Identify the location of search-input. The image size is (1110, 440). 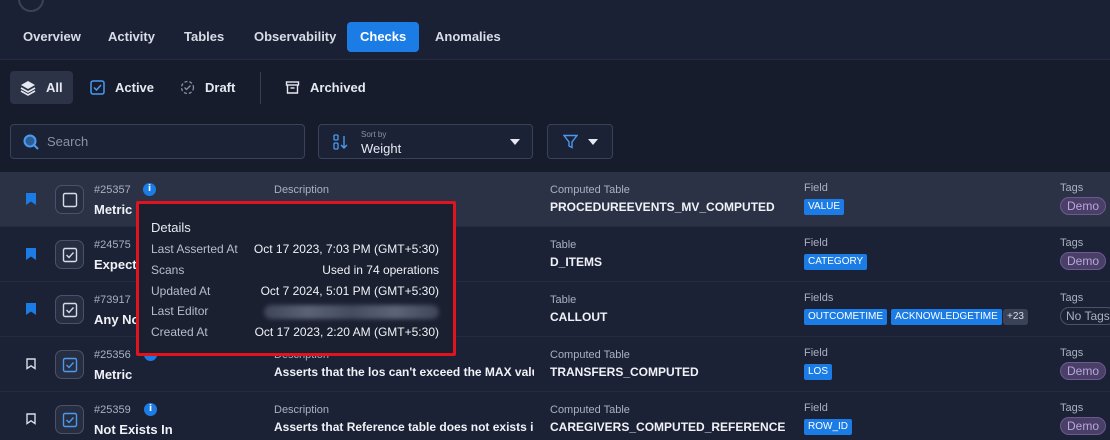
(167, 141).